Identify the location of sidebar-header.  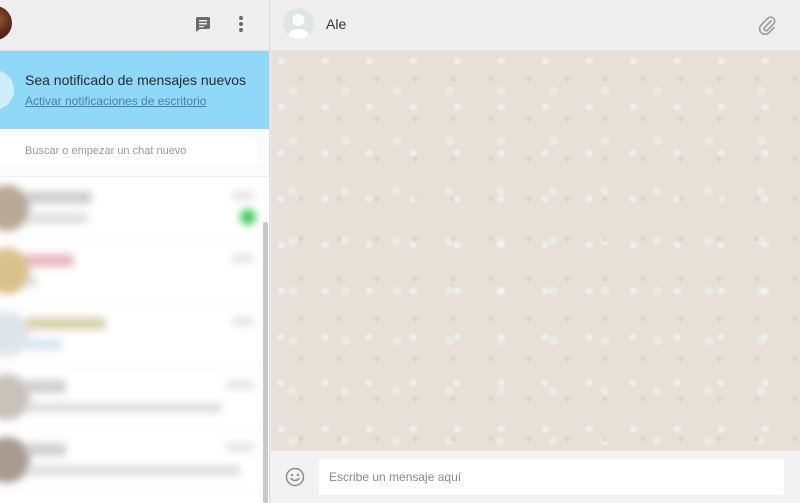
(134, 25).